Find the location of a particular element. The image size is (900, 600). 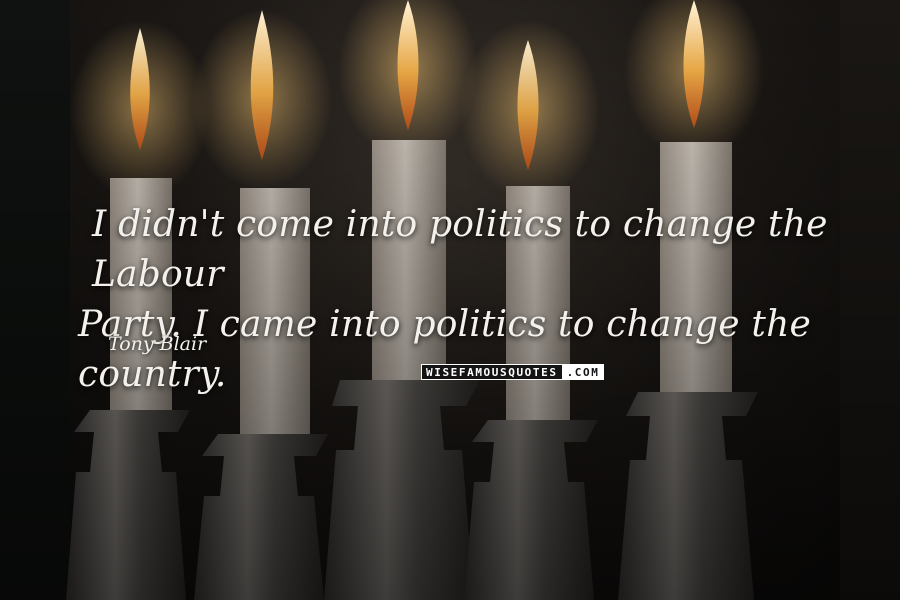

watermark-logo: WISEFAMOUSQUOTES .COM is located at coordinates (513, 372).